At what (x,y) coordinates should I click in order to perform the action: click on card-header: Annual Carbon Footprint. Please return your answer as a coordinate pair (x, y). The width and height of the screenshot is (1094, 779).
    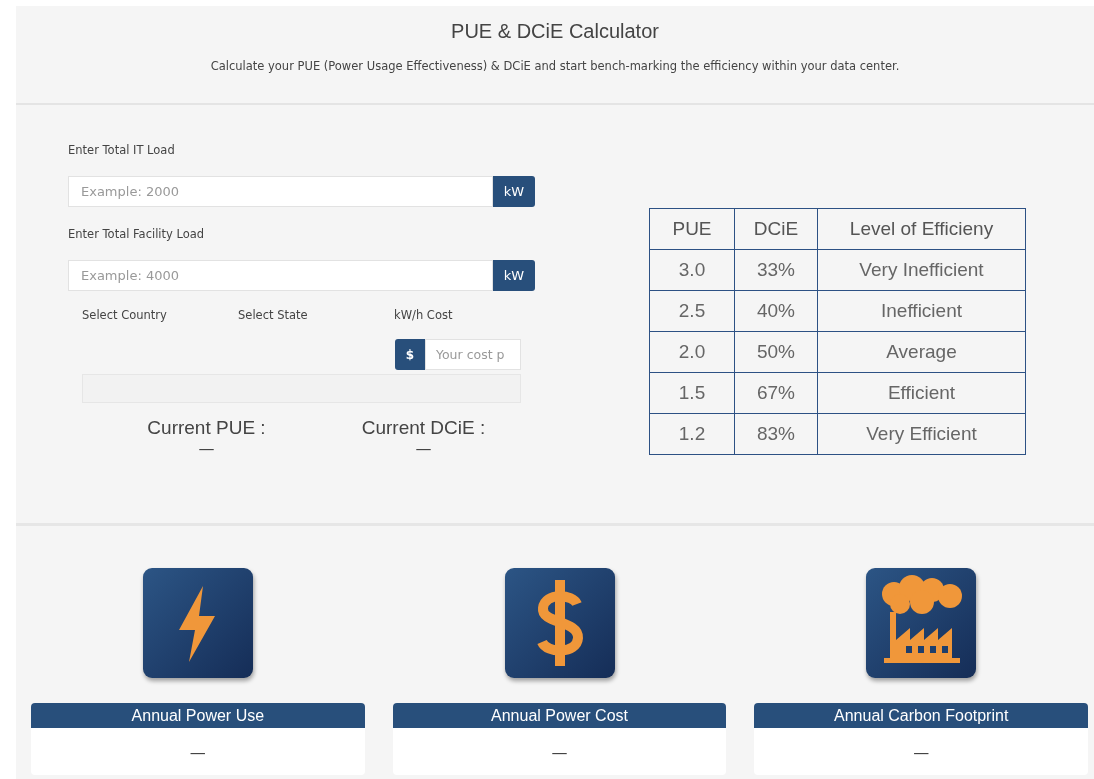
    Looking at the image, I should click on (921, 715).